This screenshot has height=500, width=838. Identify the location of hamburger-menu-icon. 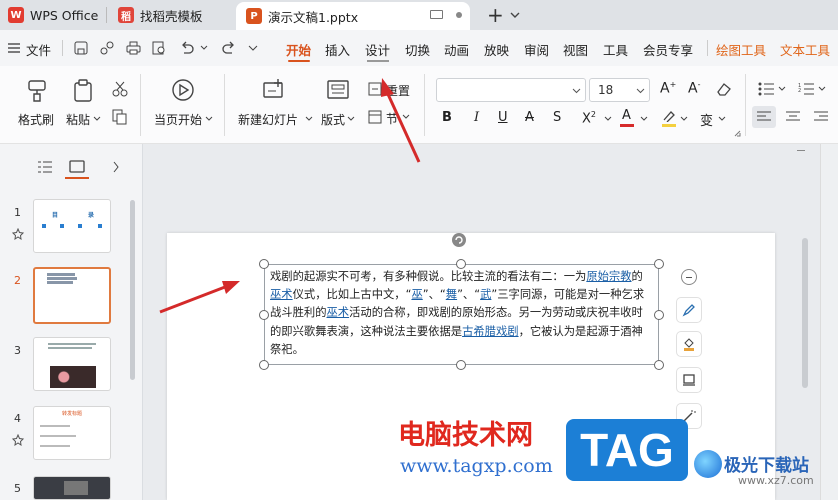
(14, 48).